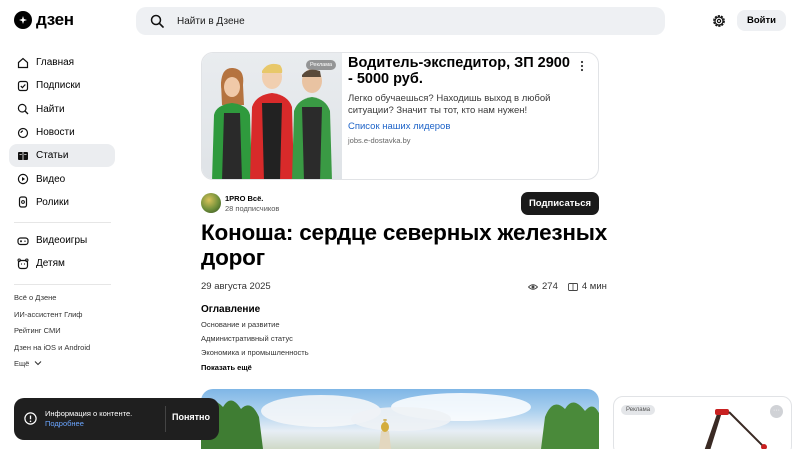 The width and height of the screenshot is (800, 449). I want to click on sidebar-item-search: Найти, so click(62, 109).